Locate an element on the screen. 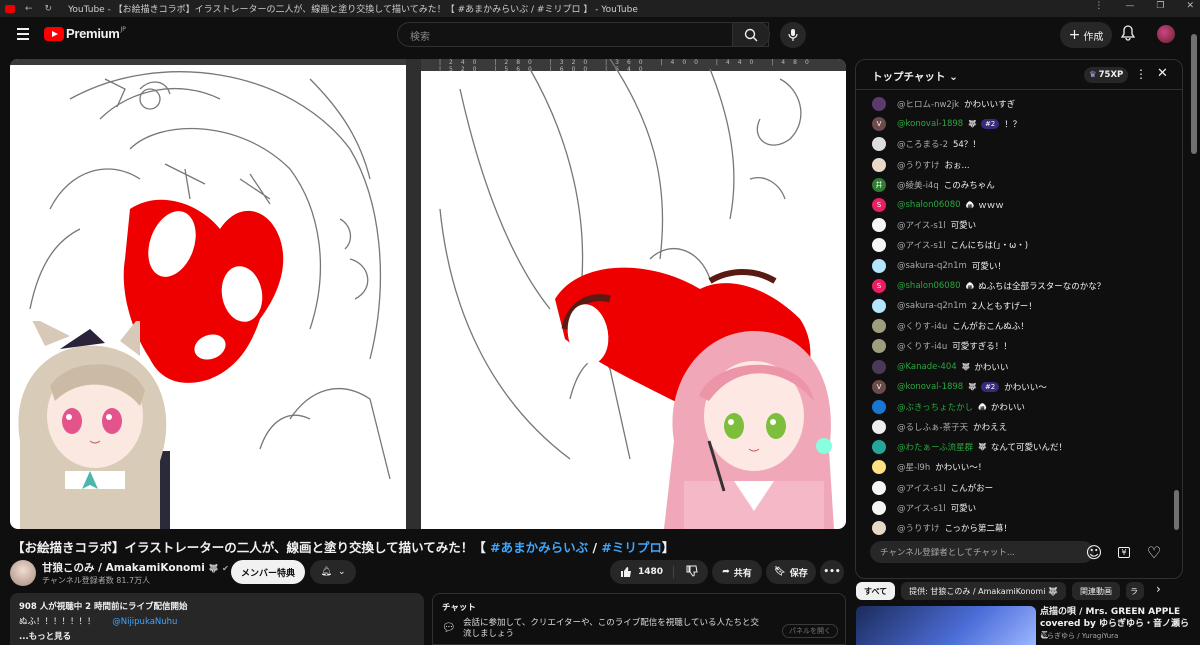  chat-message: @sakura-q2n1m 2人ともすげー！ is located at coordinates (1015, 306).